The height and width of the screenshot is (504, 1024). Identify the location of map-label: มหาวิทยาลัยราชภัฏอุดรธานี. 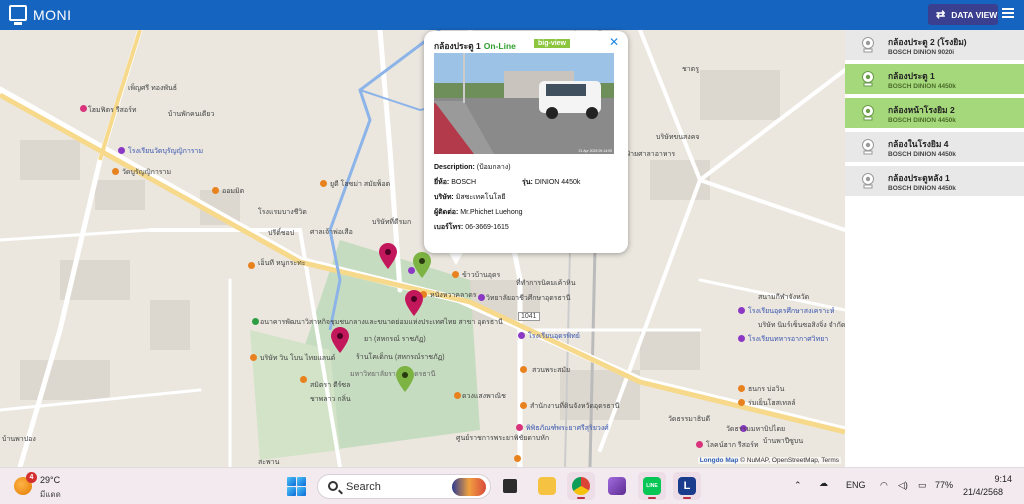
(393, 374).